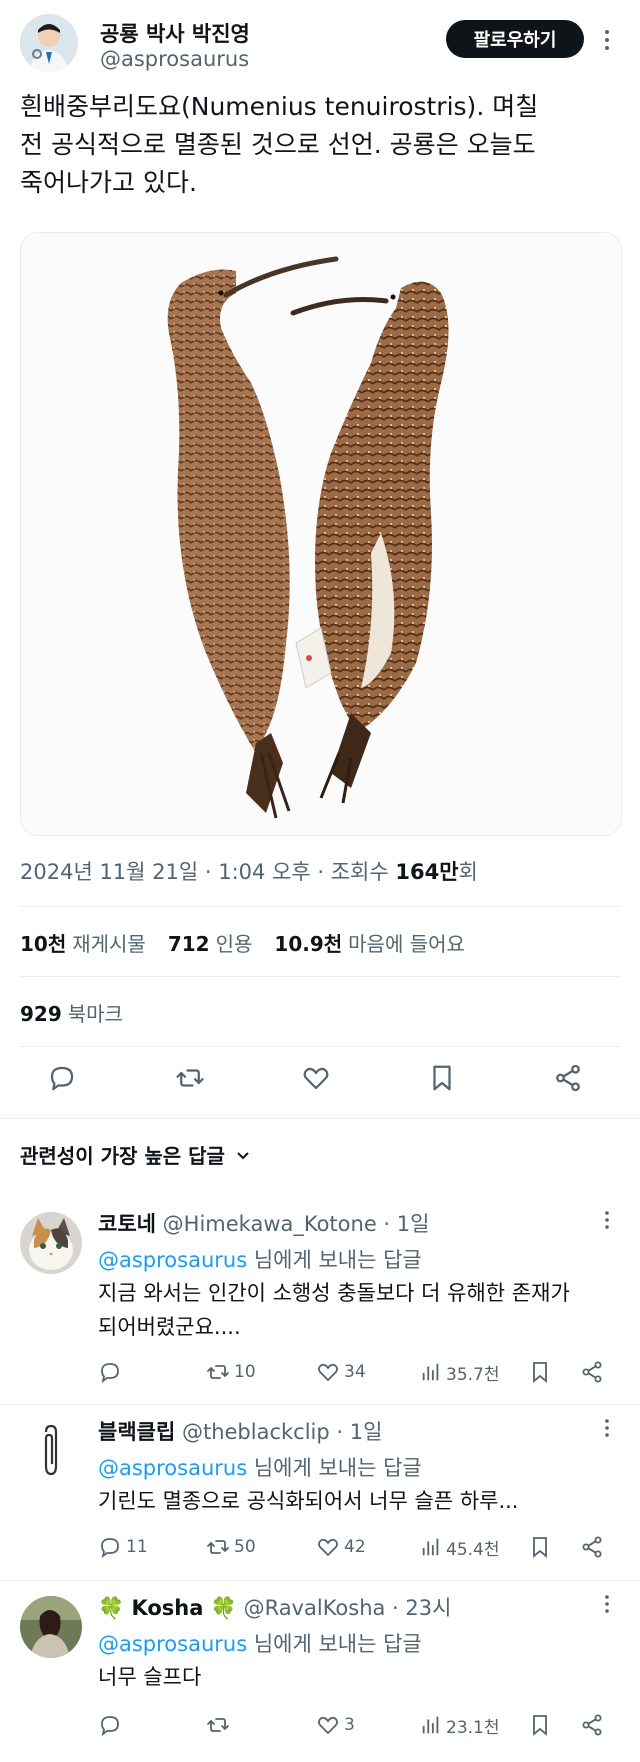 Image resolution: width=640 pixels, height=1762 pixels. I want to click on reply-author-handle: @theblackclip · 1일, so click(282, 1432).